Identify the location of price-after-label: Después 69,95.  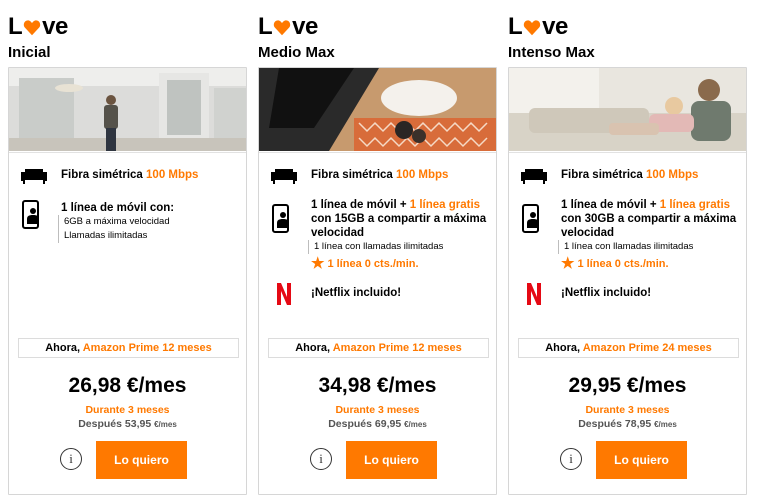
(365, 424).